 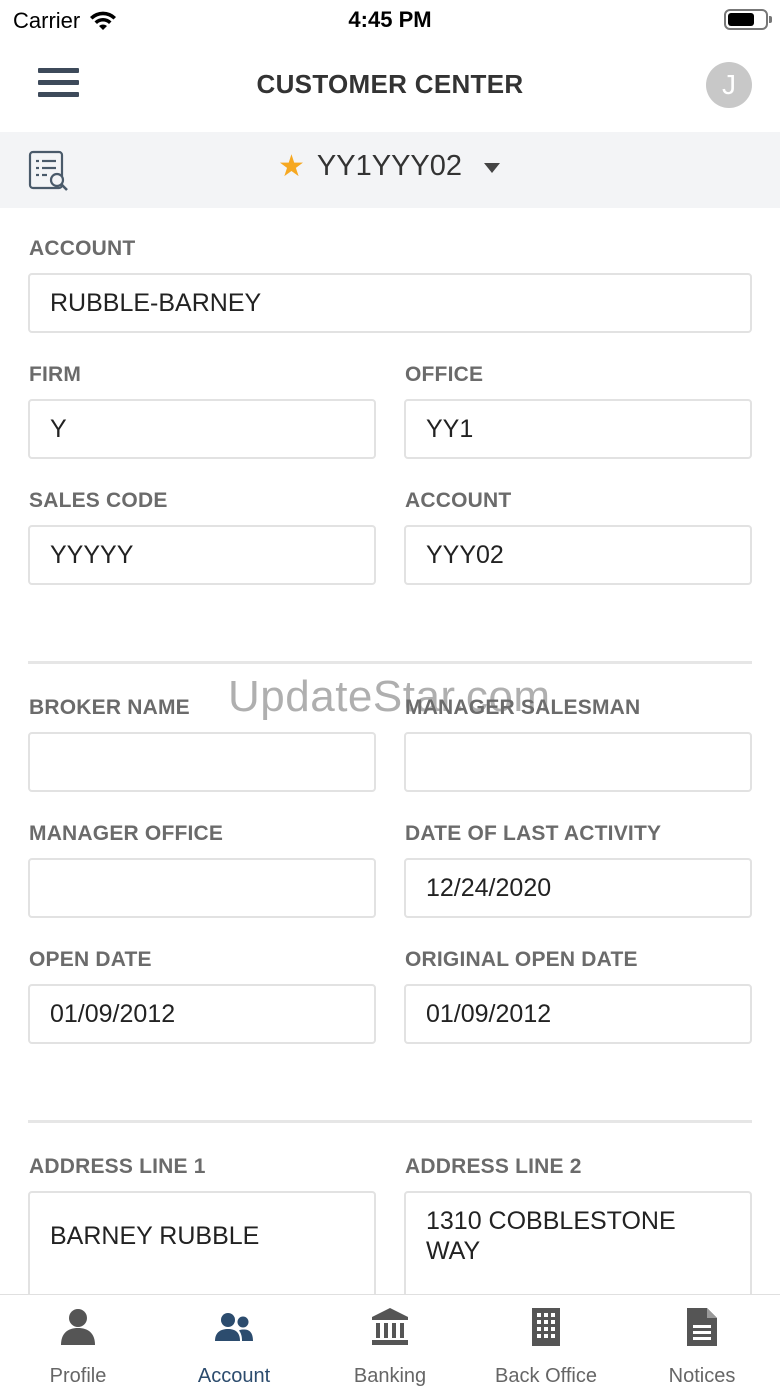 I want to click on office-label: OFFICE, so click(x=444, y=374).